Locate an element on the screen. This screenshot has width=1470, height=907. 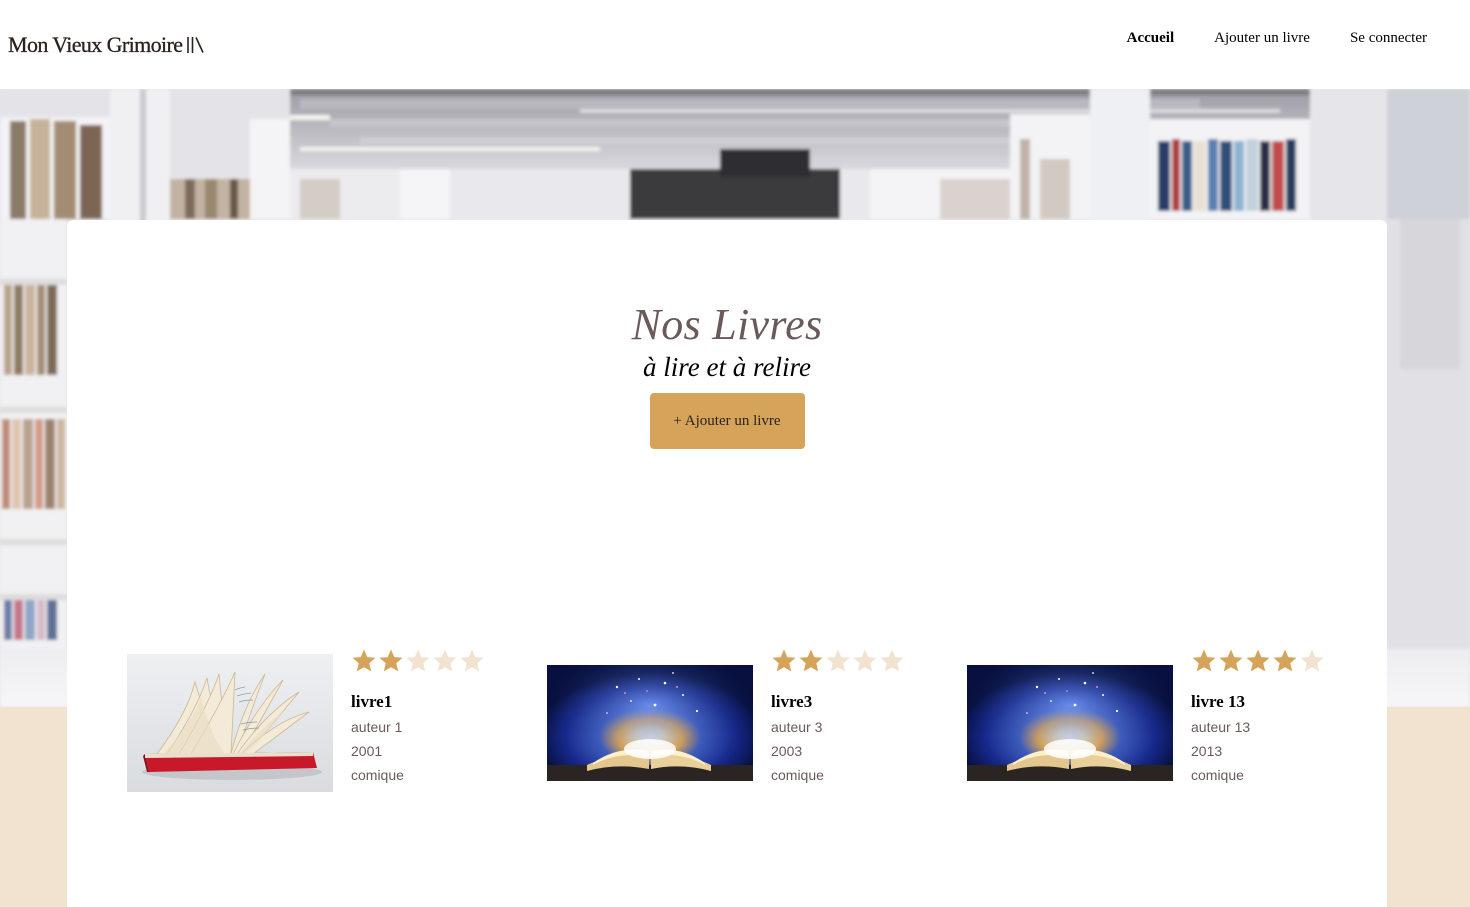
book-card: livre3 auteur 3 2003 comique is located at coordinates (747, 723).